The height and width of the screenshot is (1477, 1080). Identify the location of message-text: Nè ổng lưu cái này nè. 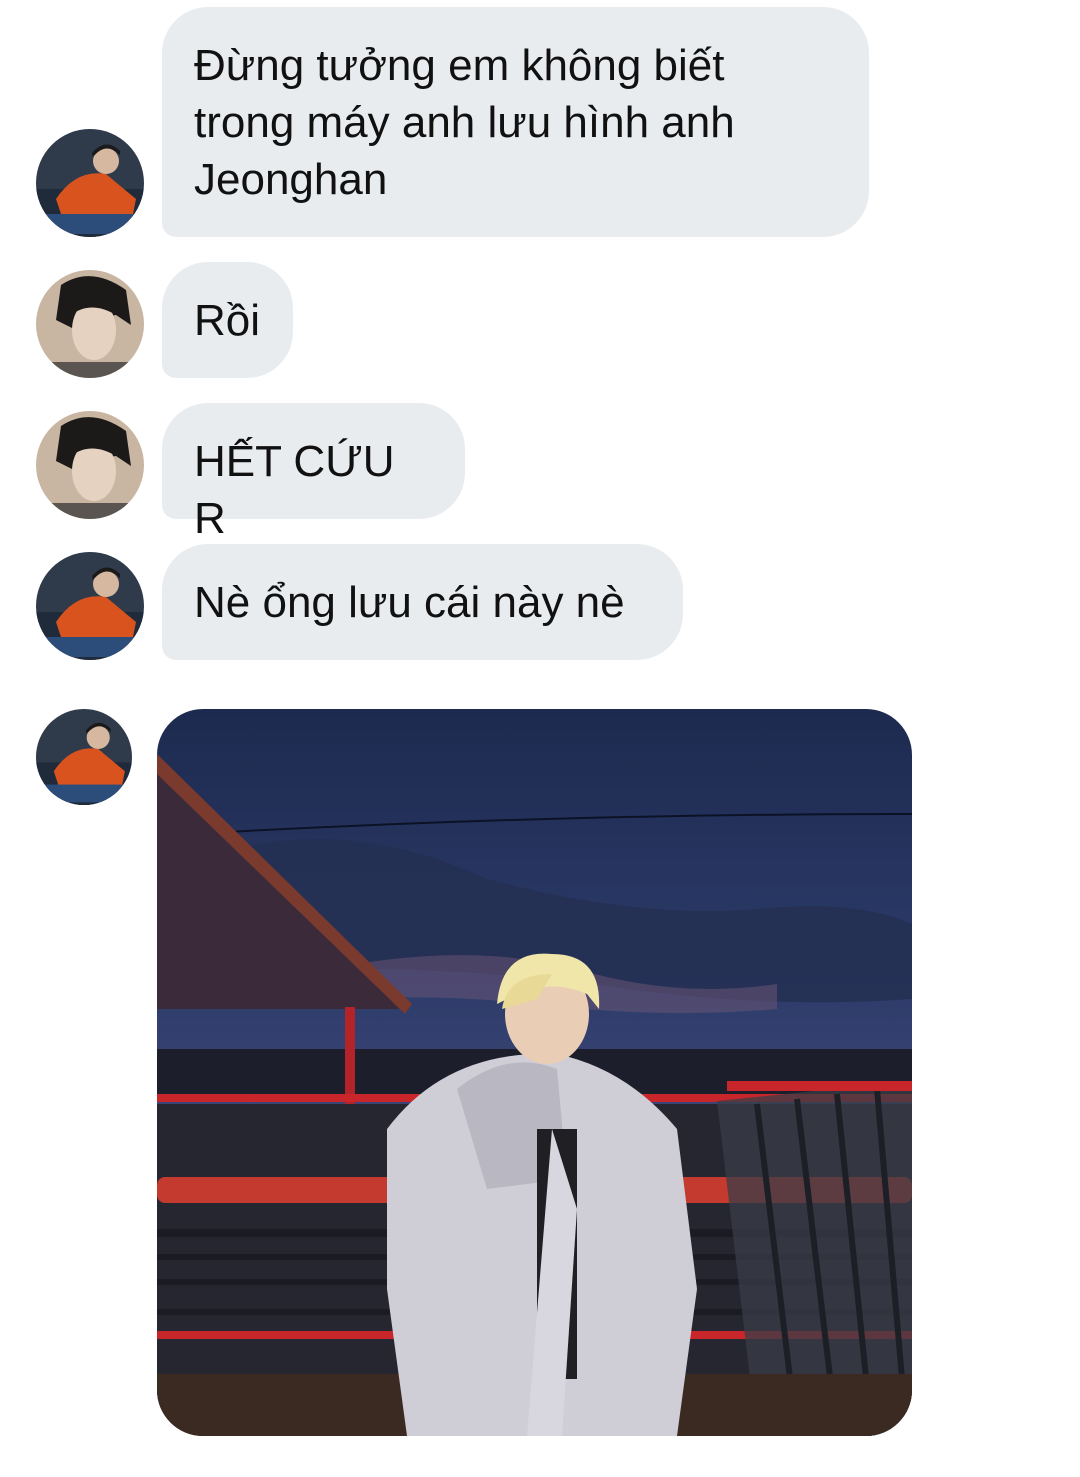
(409, 602).